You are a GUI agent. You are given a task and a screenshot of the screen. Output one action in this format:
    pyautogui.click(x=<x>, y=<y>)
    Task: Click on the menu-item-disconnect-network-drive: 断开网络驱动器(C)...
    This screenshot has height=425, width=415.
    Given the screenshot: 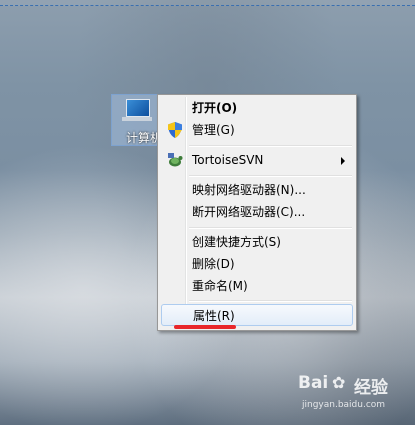 What is the action you would take?
    pyautogui.click(x=257, y=212)
    